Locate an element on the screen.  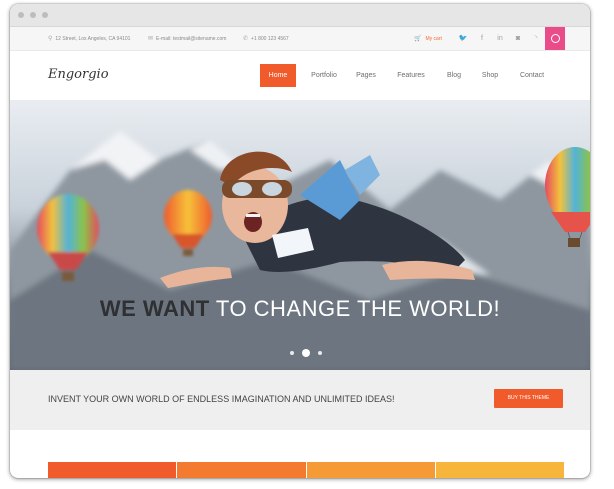
slider-pagination is located at coordinates (306, 353).